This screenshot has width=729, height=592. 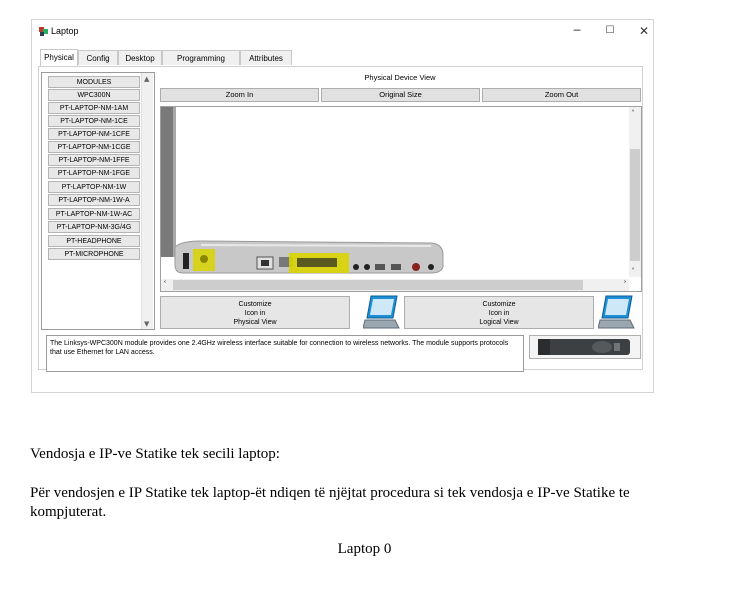 I want to click on tab-attributes: Attributes, so click(x=266, y=57).